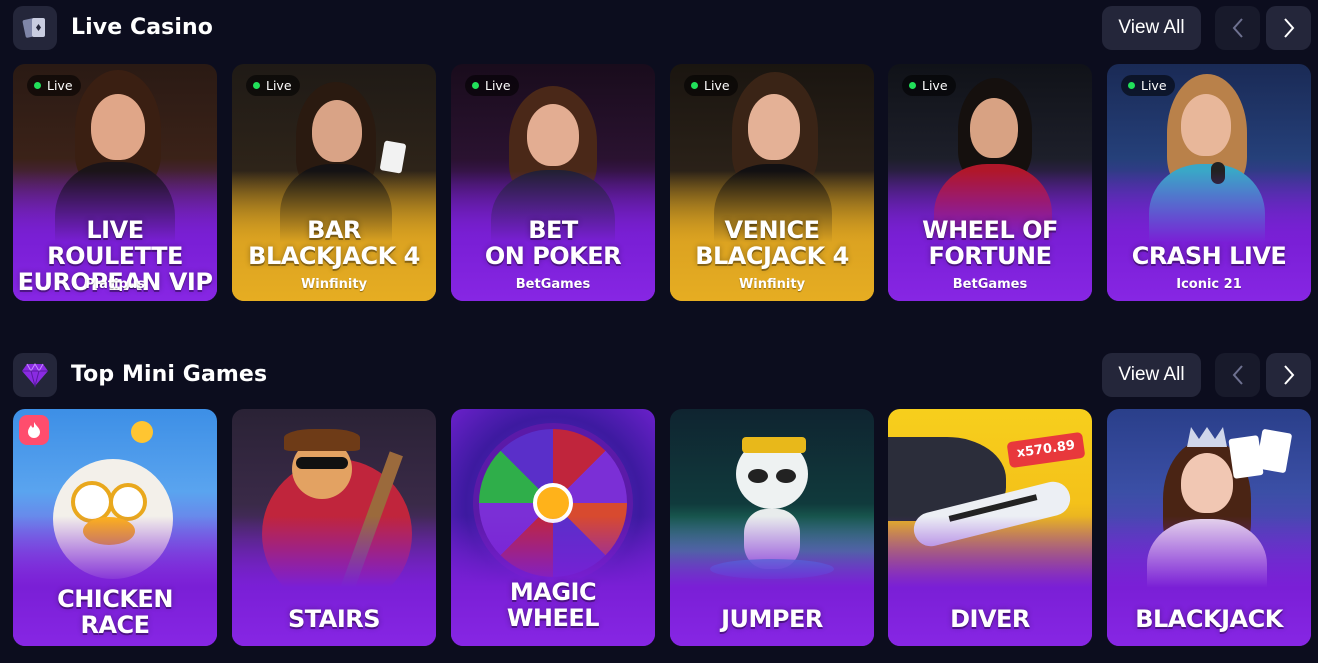  I want to click on live-casino-header: Live Casino View All, so click(662, 28).